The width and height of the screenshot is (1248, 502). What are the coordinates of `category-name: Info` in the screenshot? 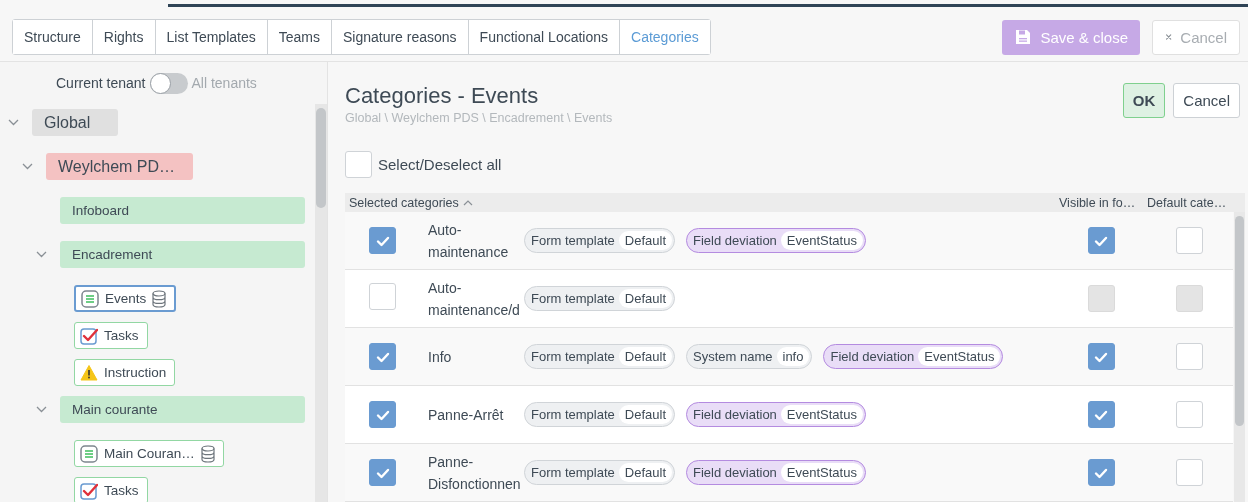 It's located at (440, 357).